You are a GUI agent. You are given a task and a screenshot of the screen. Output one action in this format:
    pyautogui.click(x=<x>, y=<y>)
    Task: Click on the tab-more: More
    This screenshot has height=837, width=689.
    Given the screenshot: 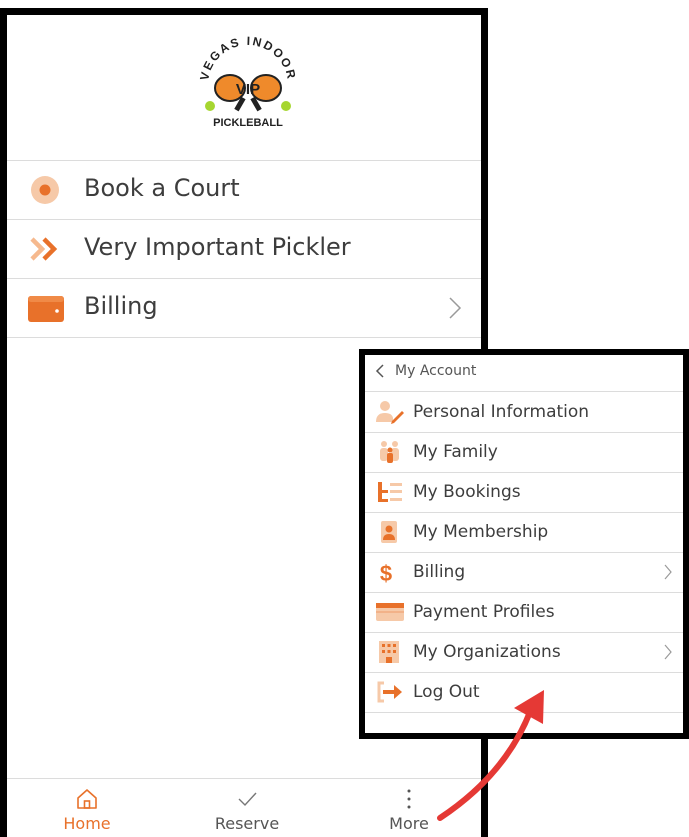 What is the action you would take?
    pyautogui.click(x=409, y=808)
    